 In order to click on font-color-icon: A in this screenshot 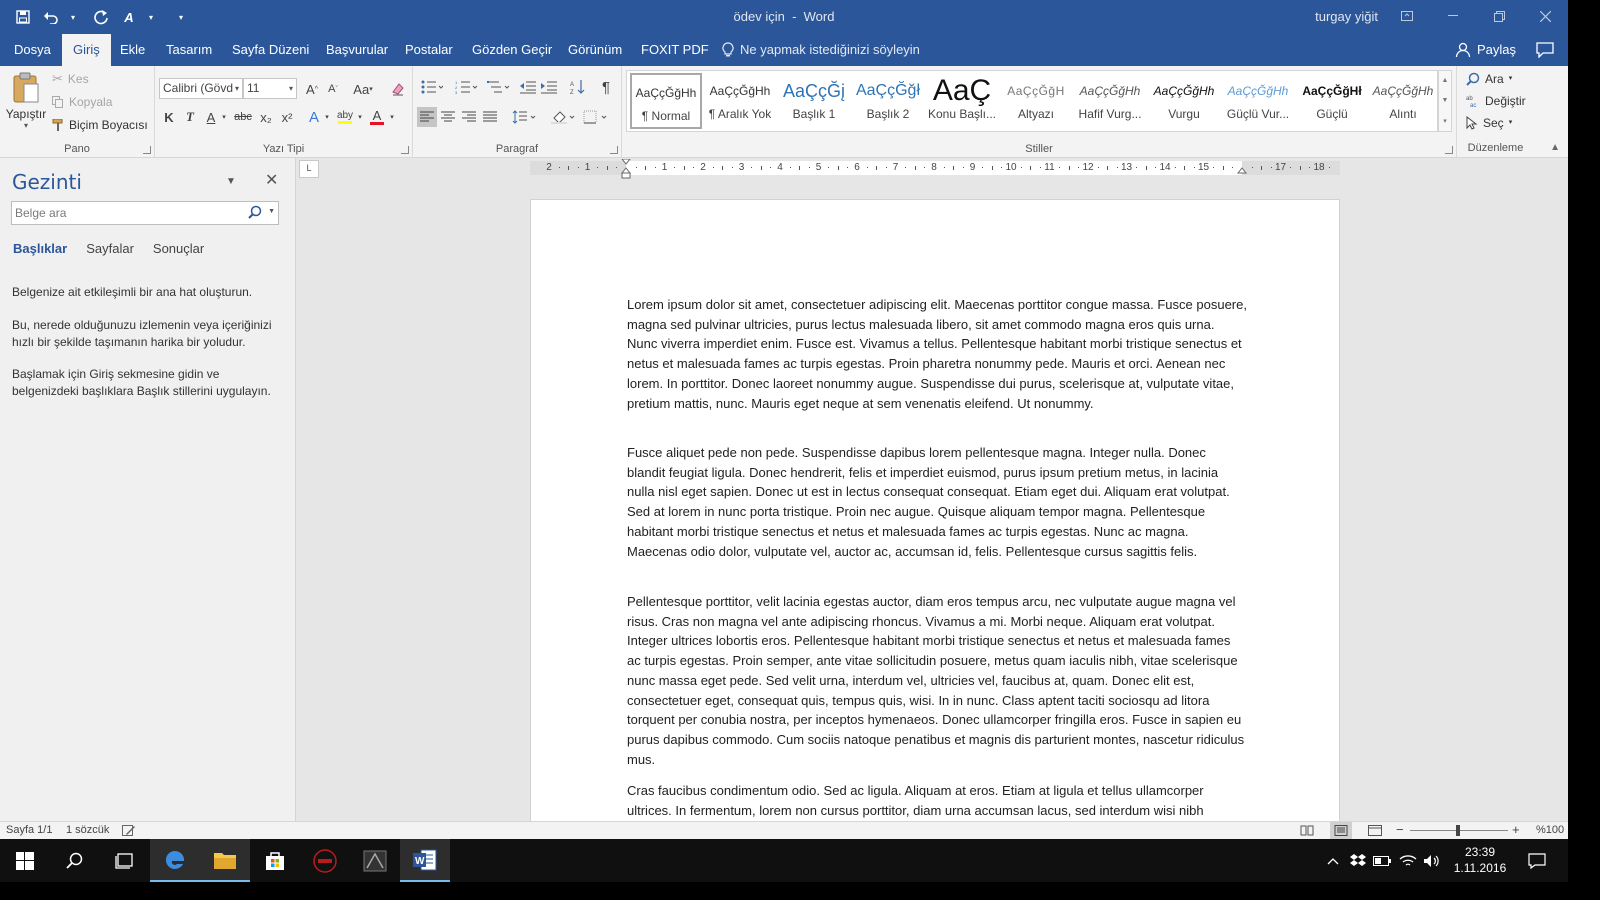, I will do `click(377, 117)`.